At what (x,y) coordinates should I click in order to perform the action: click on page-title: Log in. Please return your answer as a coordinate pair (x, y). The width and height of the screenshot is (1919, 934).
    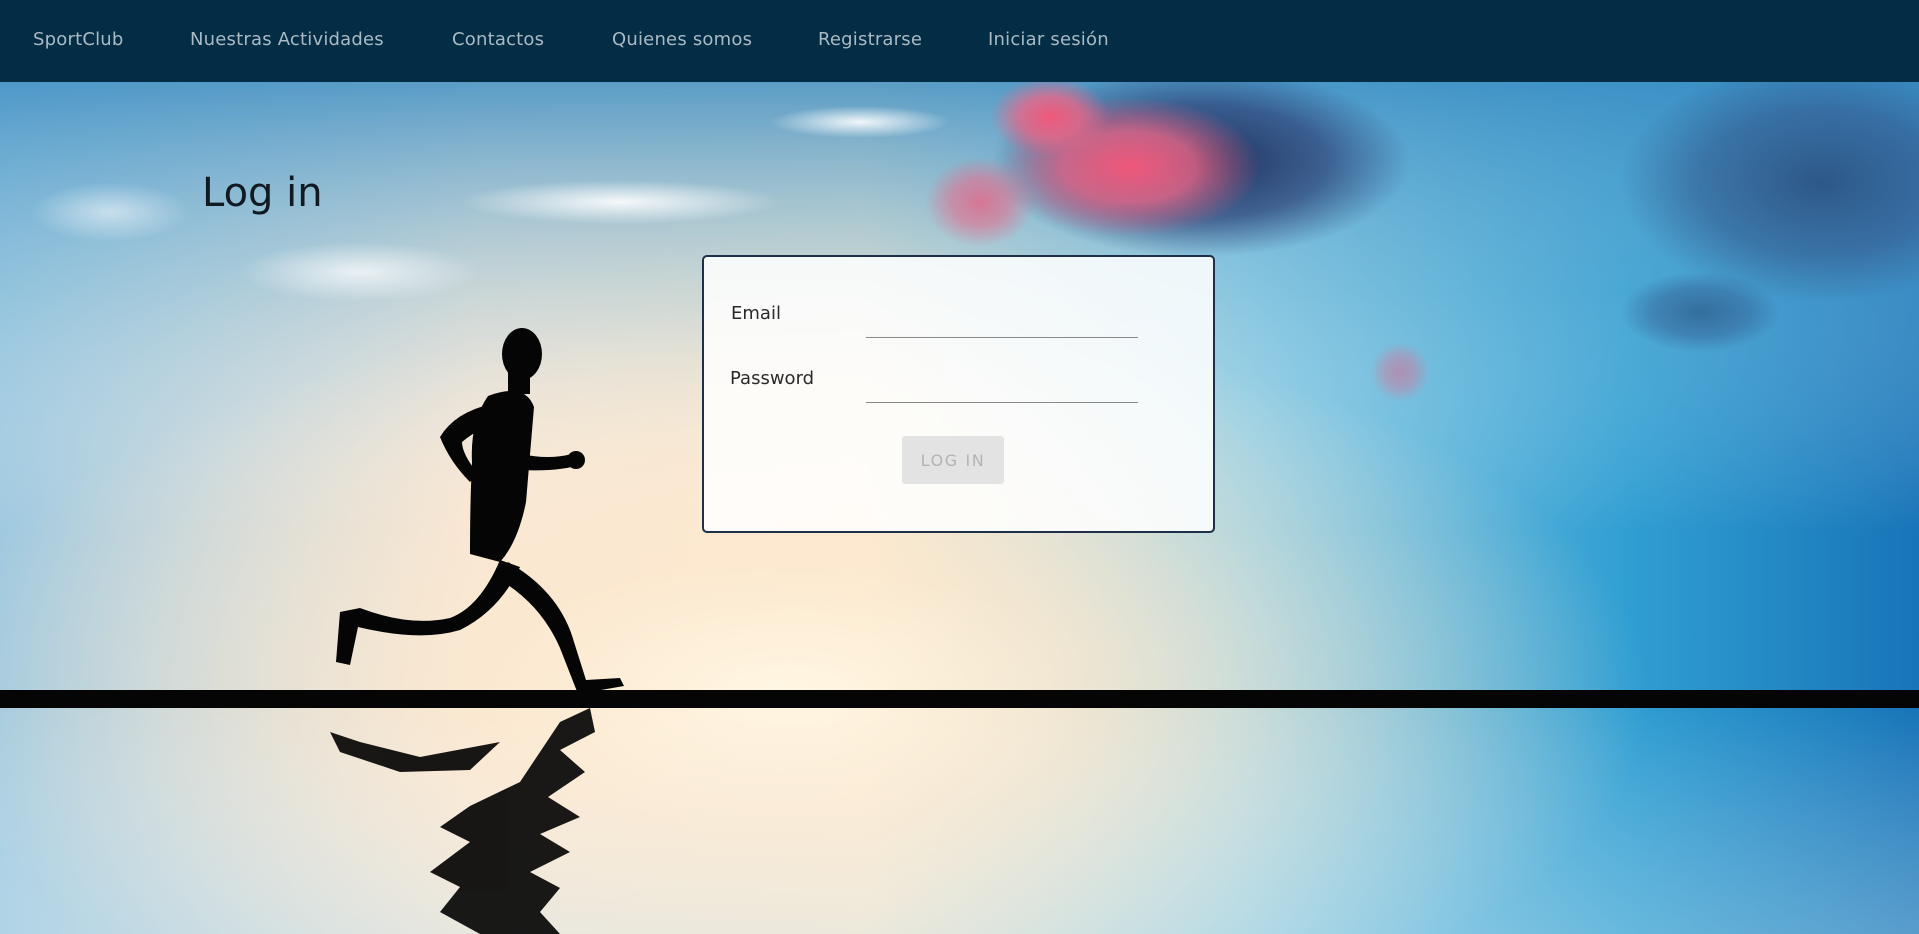
    Looking at the image, I should click on (262, 193).